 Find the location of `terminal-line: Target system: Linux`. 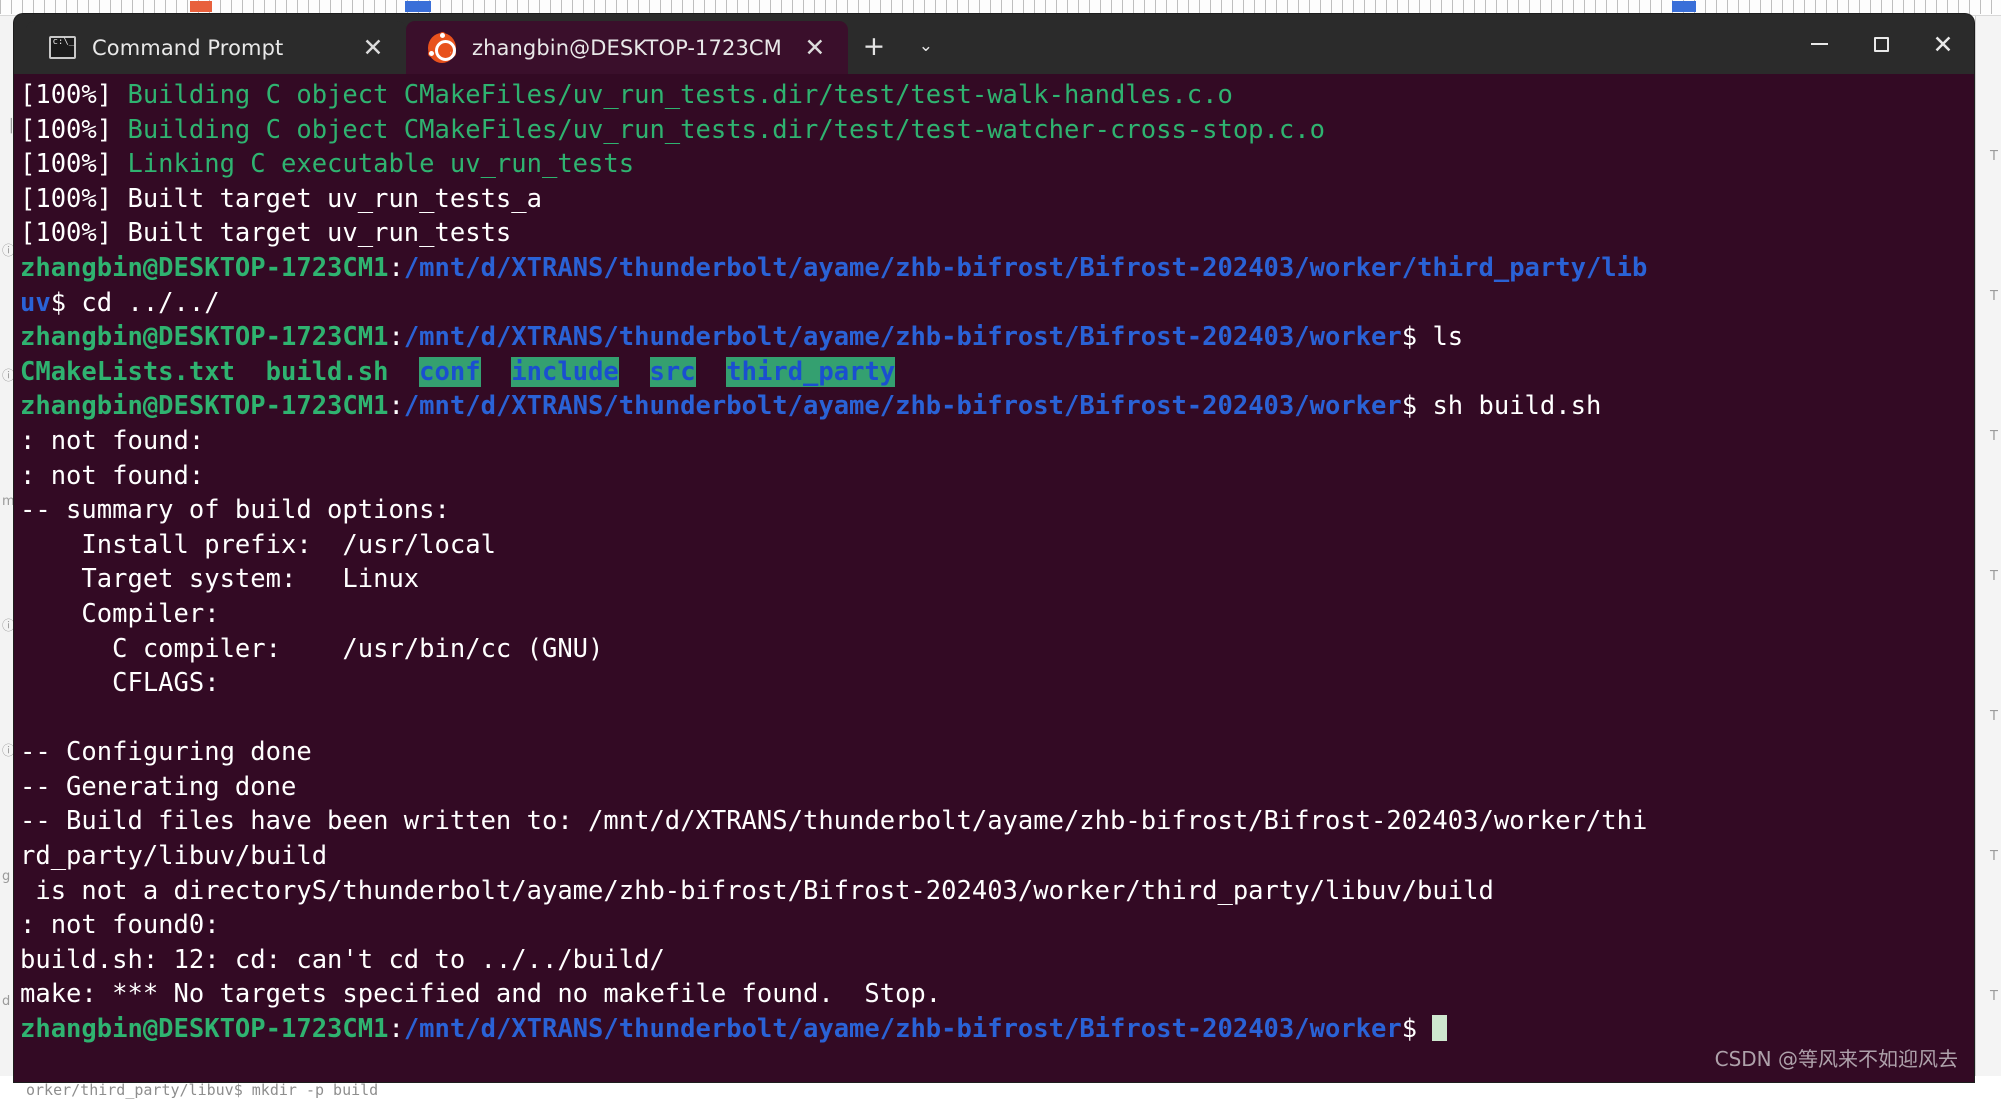

terminal-line: Target system: Linux is located at coordinates (997, 579).